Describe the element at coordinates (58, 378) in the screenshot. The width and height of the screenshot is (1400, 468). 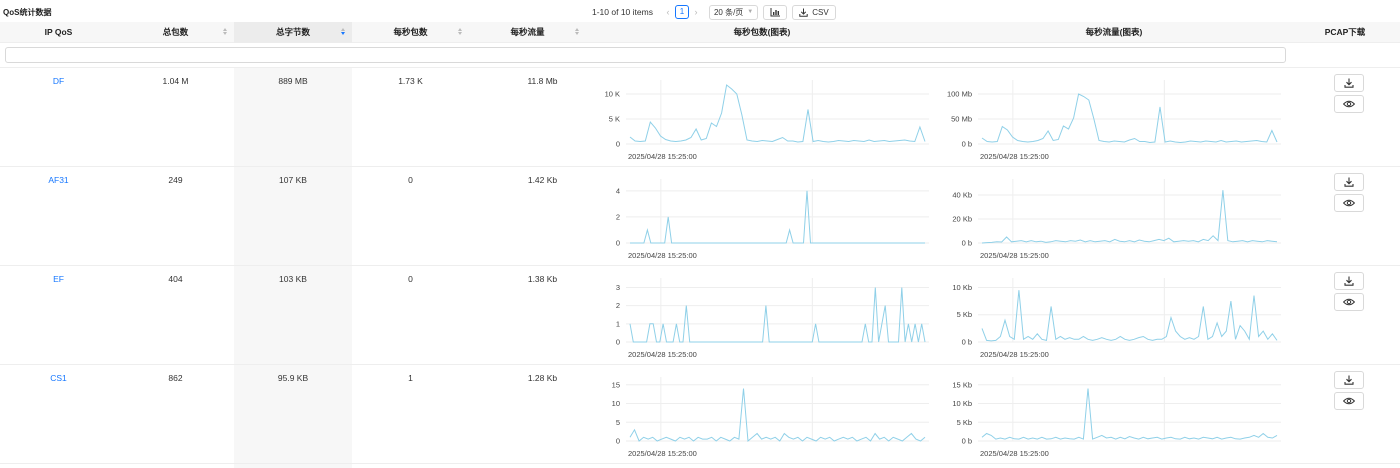
I see `ip-qos-link: CS1` at that location.